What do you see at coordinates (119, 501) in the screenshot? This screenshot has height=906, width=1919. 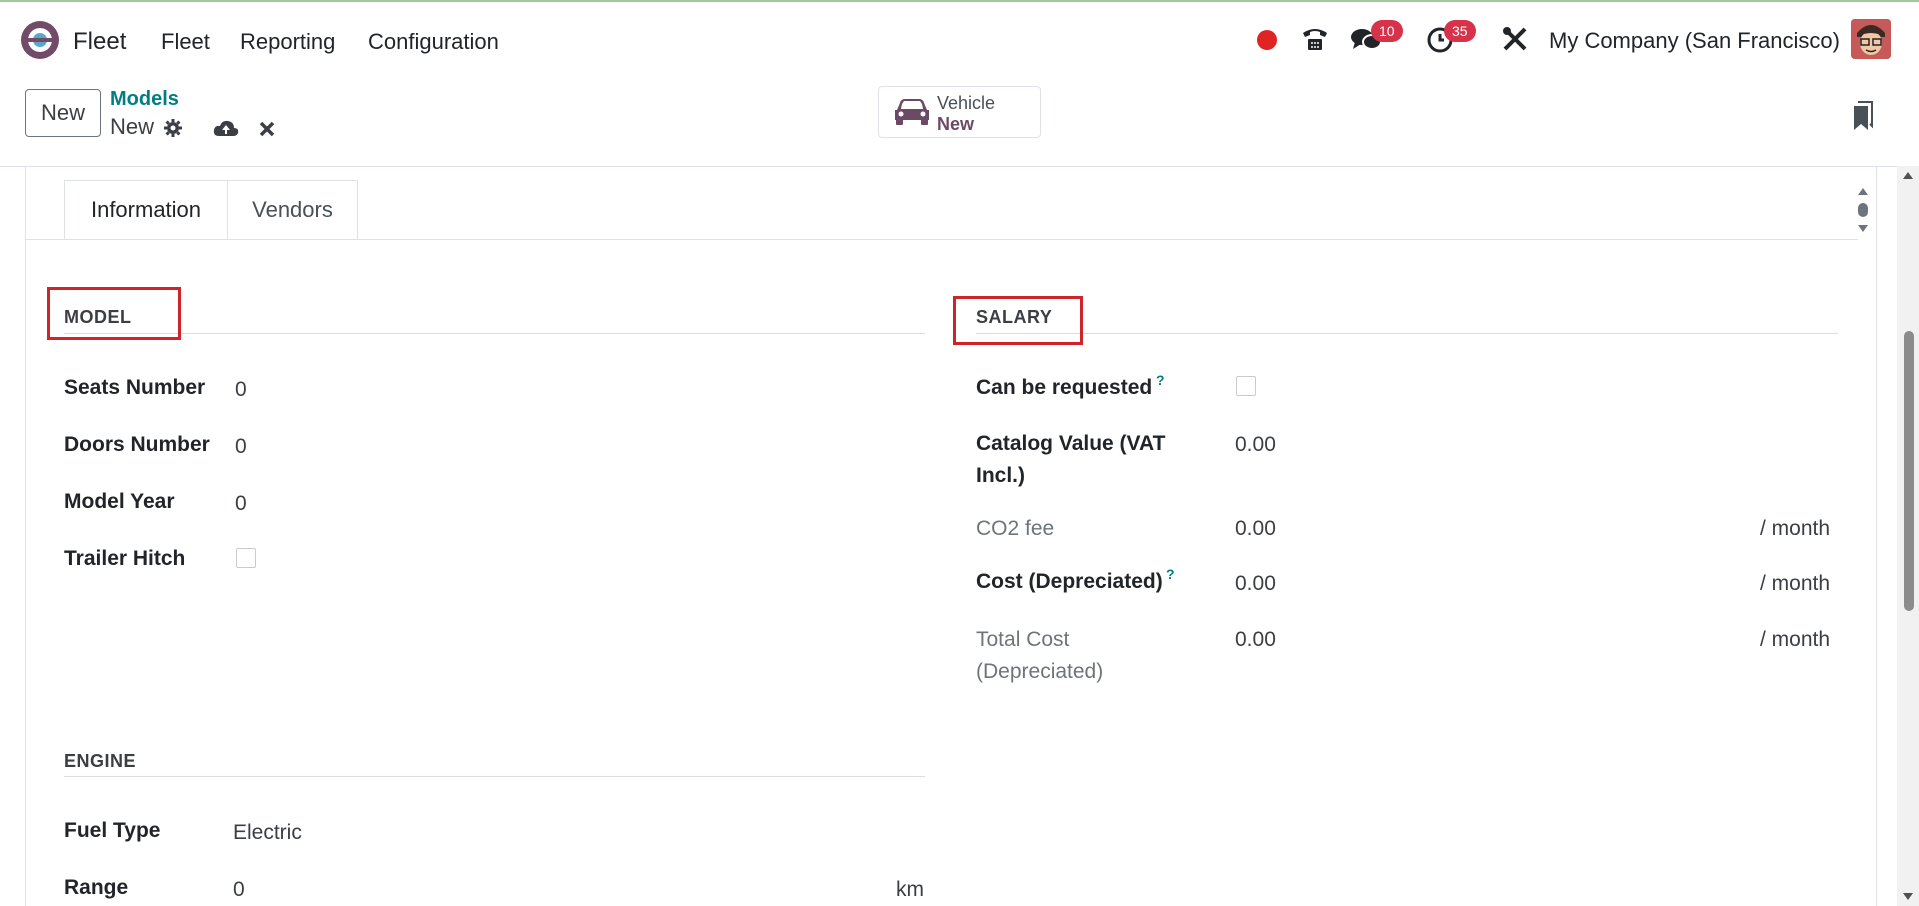 I see `model-year-label: Model Year` at bounding box center [119, 501].